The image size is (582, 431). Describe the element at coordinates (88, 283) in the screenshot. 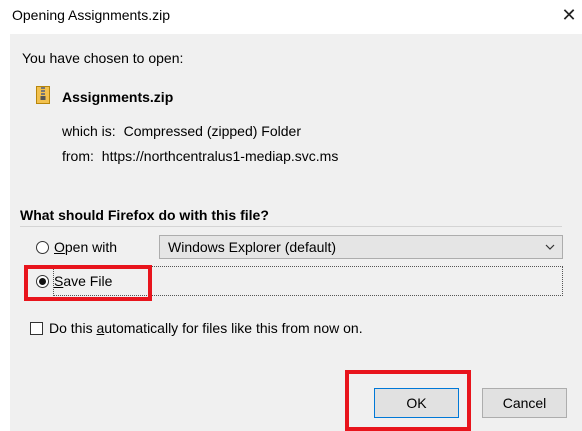

I see `save-file-highlight-box` at that location.